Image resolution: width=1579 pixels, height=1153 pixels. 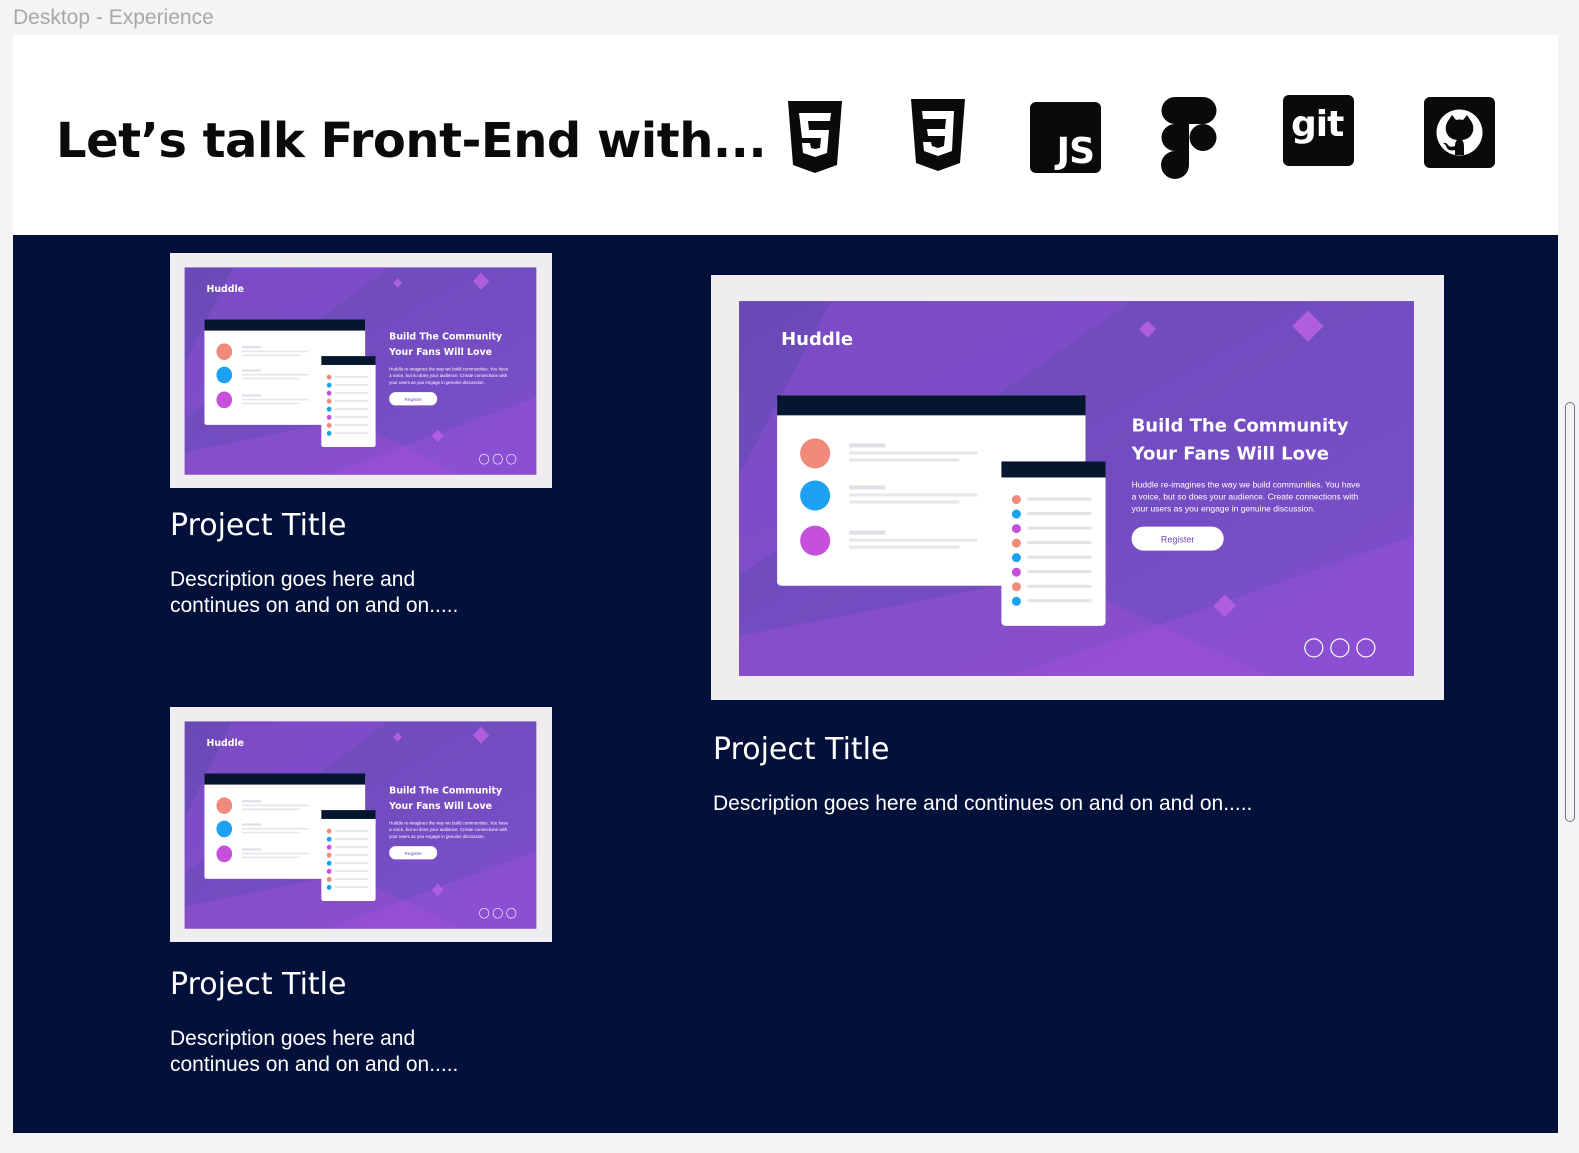 What do you see at coordinates (938, 135) in the screenshot?
I see `css3-icon` at bounding box center [938, 135].